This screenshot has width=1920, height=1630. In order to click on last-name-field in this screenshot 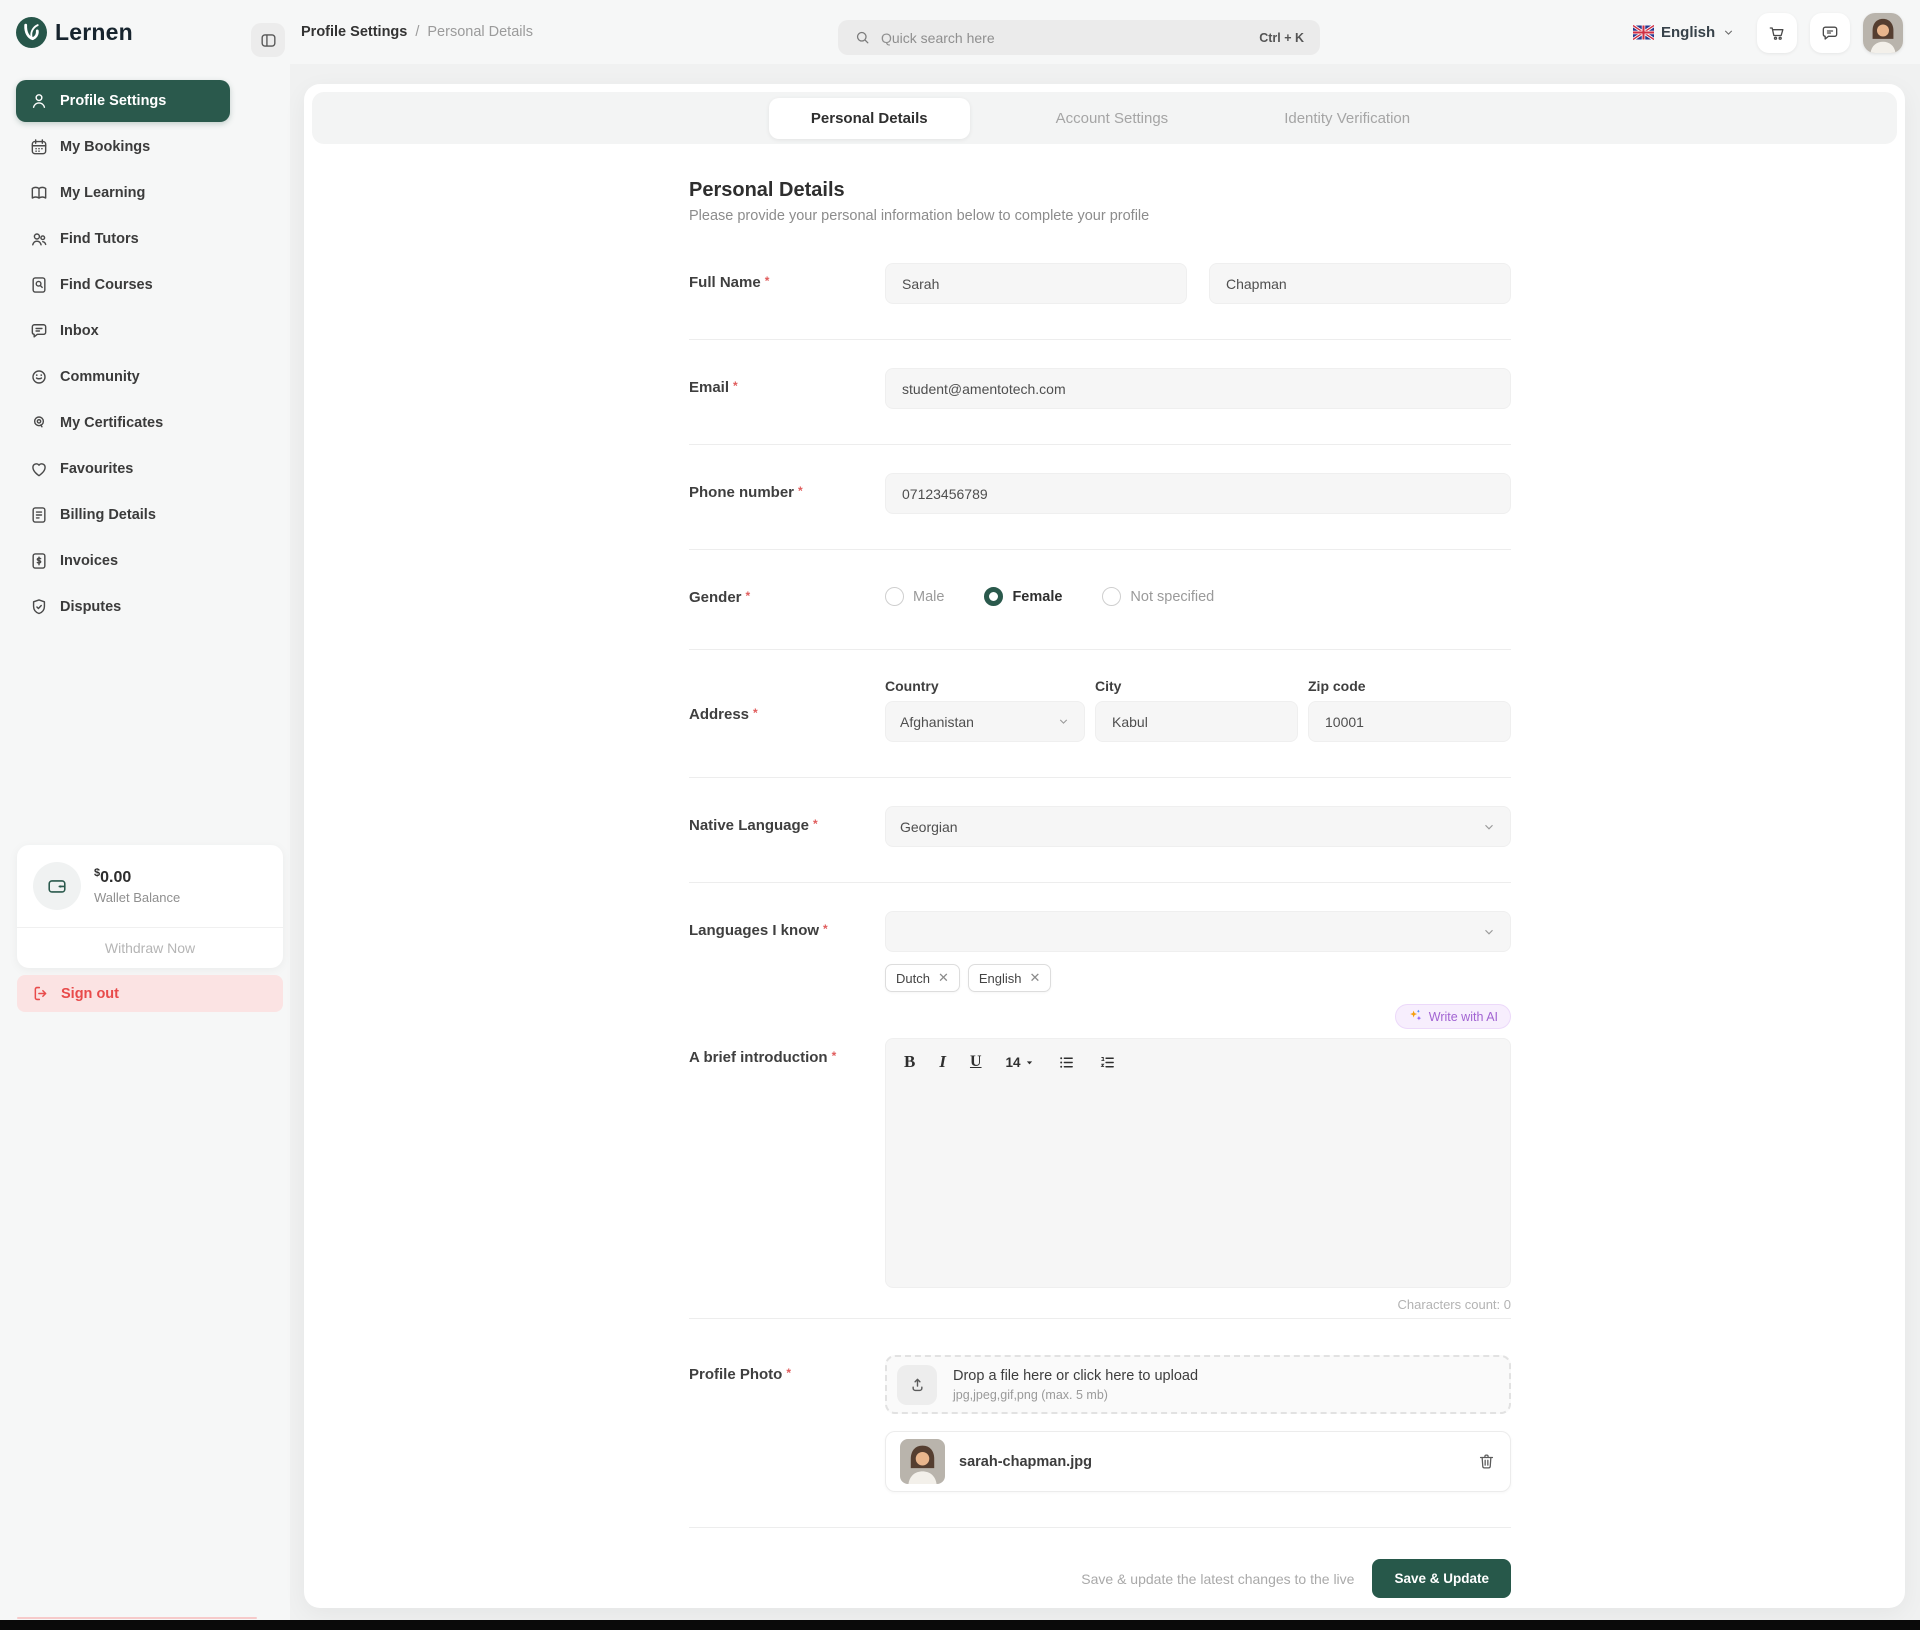, I will do `click(1360, 283)`.